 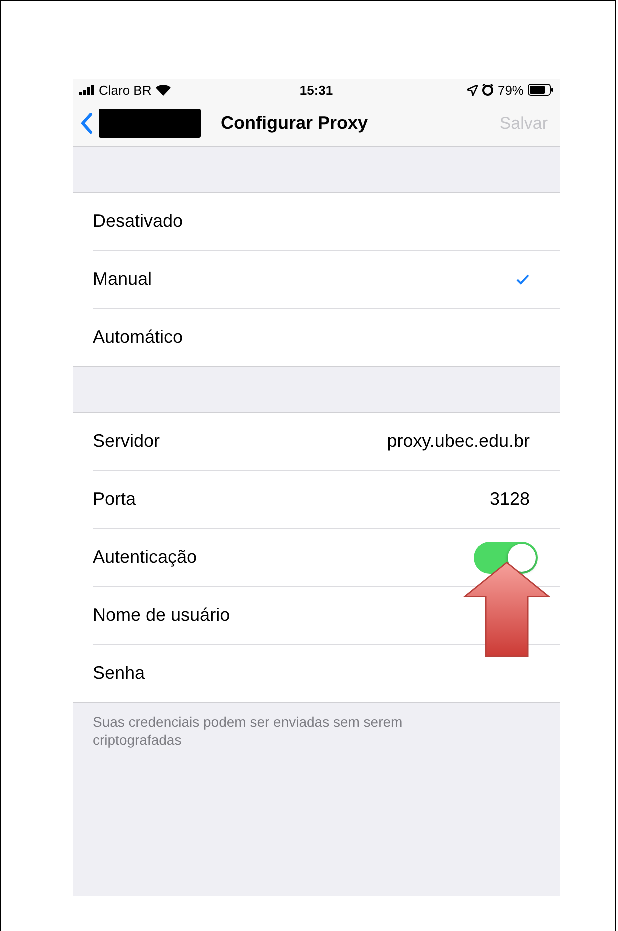 What do you see at coordinates (472, 90) in the screenshot?
I see `location-arrow-icon` at bounding box center [472, 90].